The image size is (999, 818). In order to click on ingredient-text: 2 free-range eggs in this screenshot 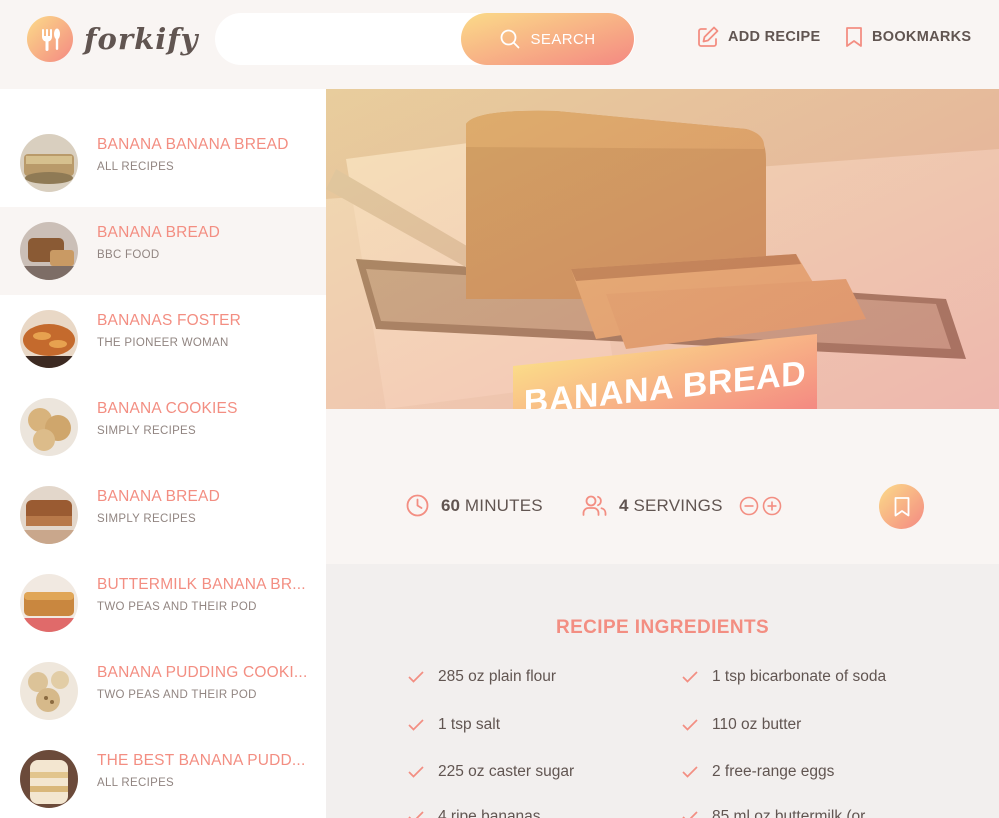, I will do `click(773, 771)`.